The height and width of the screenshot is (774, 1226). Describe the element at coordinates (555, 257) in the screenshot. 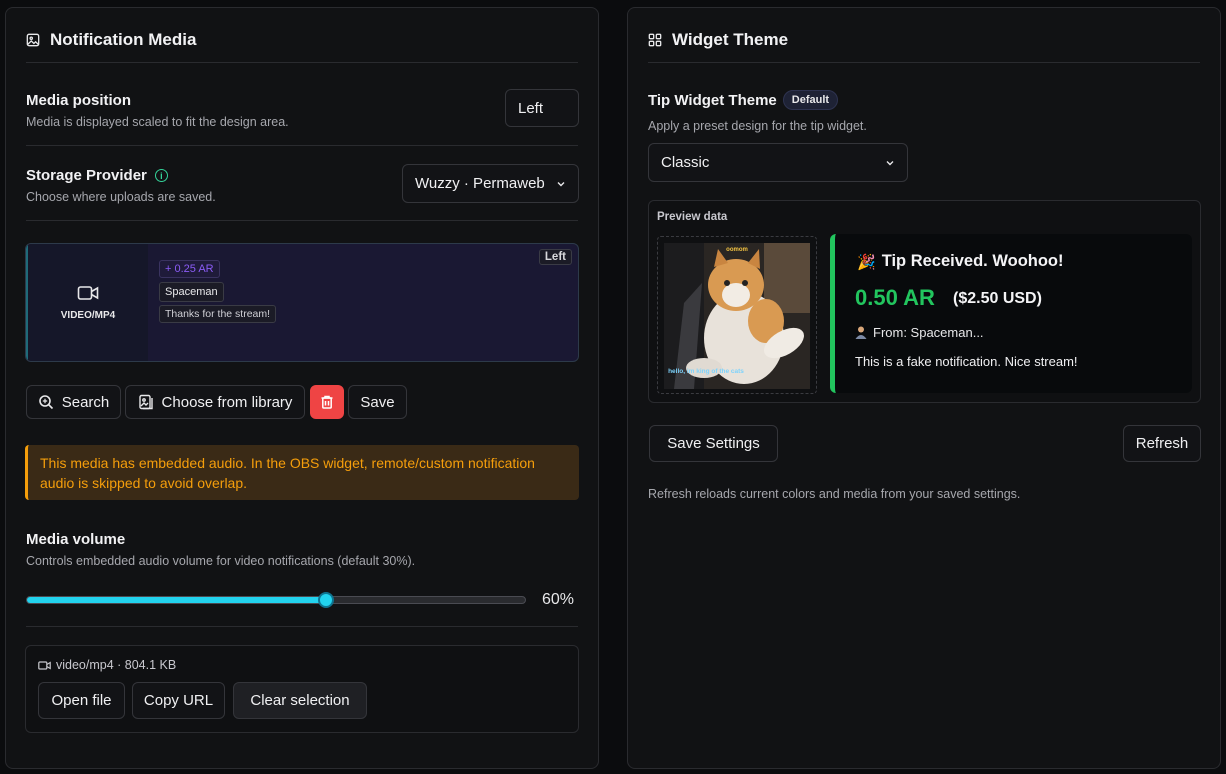

I see `position-badge: Left` at that location.